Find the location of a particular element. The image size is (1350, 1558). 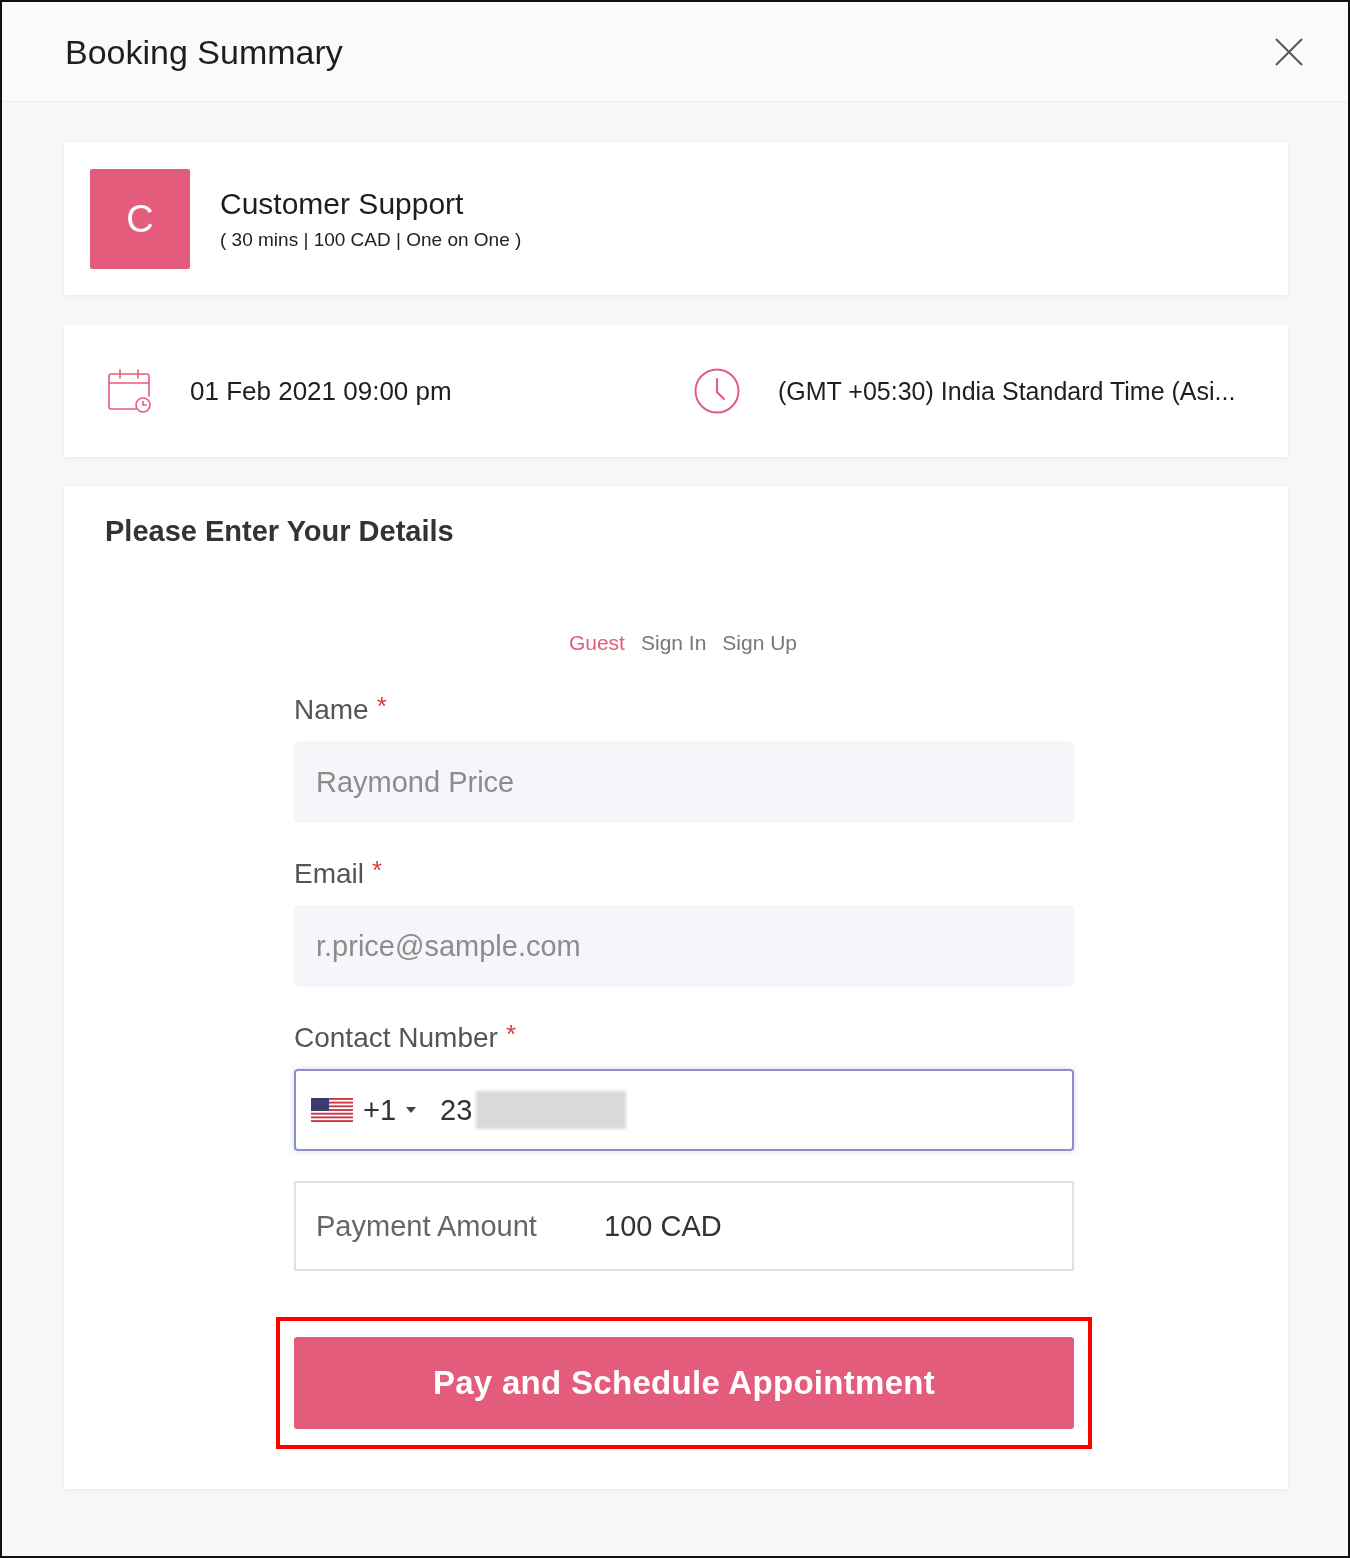

login-mode-tab: Guest is located at coordinates (596, 643).